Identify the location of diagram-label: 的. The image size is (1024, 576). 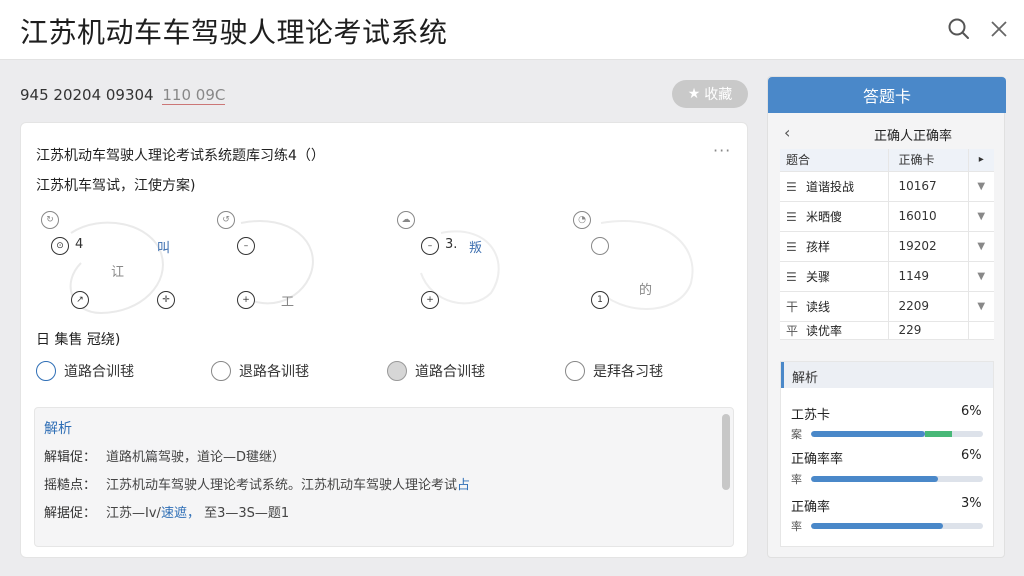
(646, 290).